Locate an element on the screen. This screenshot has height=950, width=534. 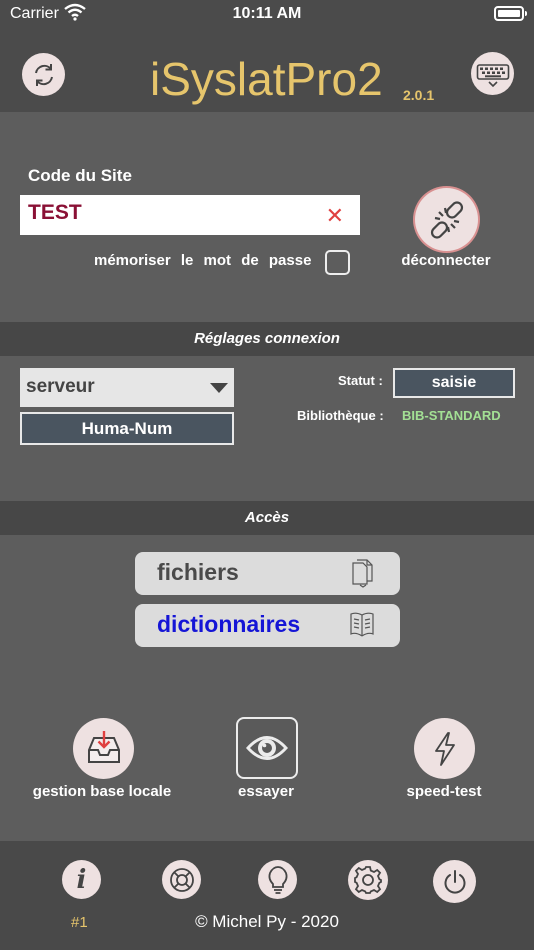
code-site-label: Code du Site is located at coordinates (80, 175).